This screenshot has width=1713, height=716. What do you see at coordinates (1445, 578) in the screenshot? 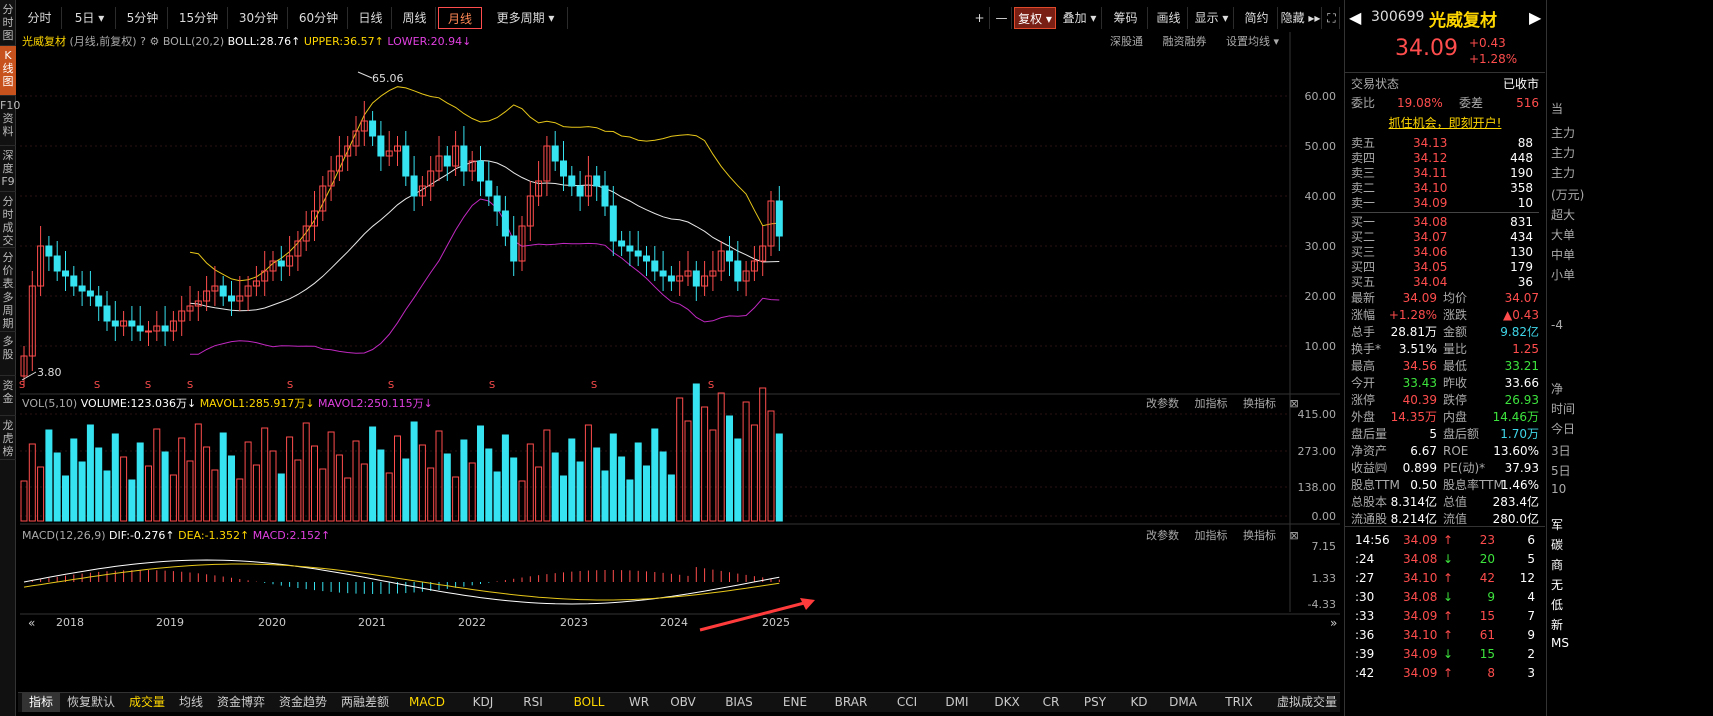
I see `tick-row: :27 34.10 ↑ 42 12` at bounding box center [1445, 578].